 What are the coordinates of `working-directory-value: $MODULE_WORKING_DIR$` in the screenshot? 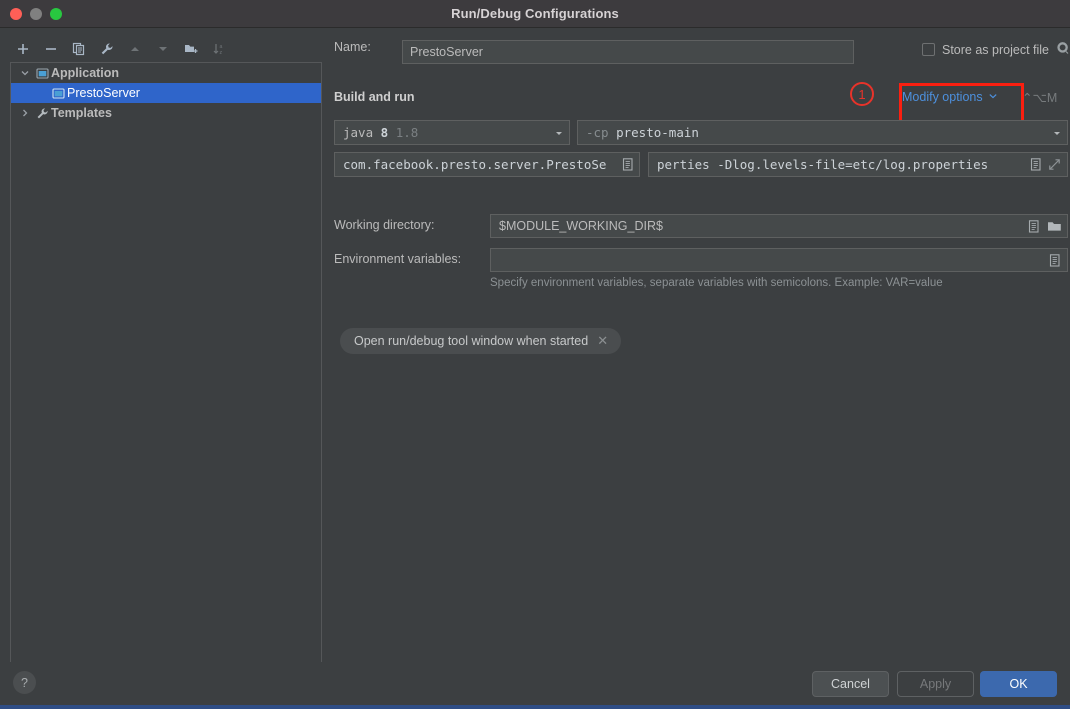 It's located at (581, 226).